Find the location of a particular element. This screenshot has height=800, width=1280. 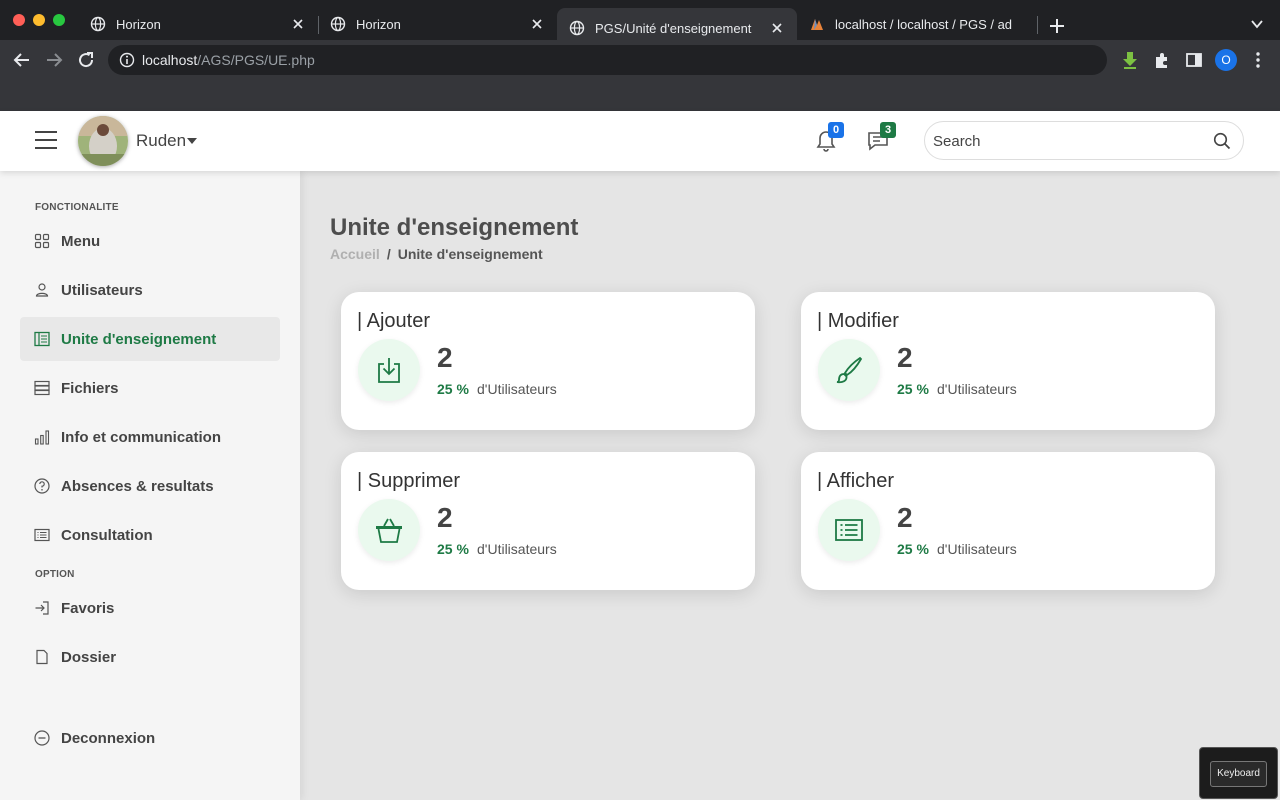

stat-card-afficher: | Afficher 2 25 % d'Utilisateurs is located at coordinates (1008, 521).